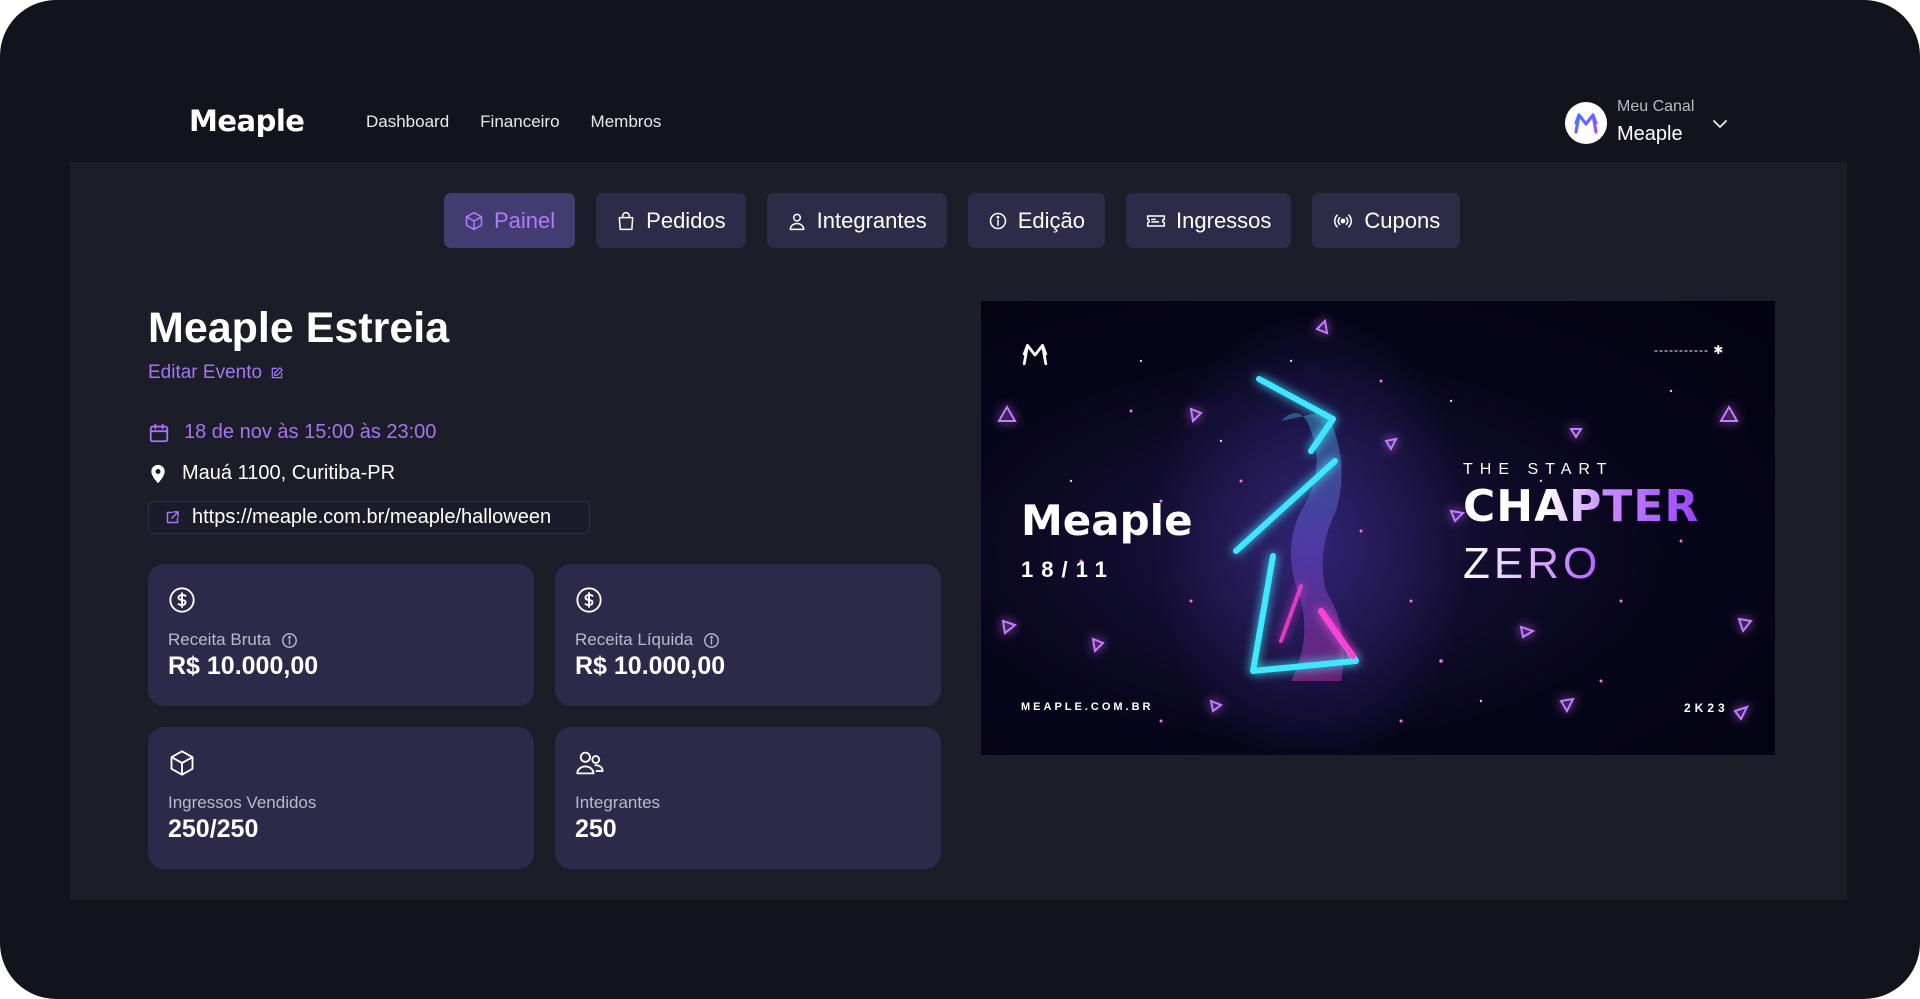  Describe the element at coordinates (525, 220) in the screenshot. I see `tab-label: Painel` at that location.